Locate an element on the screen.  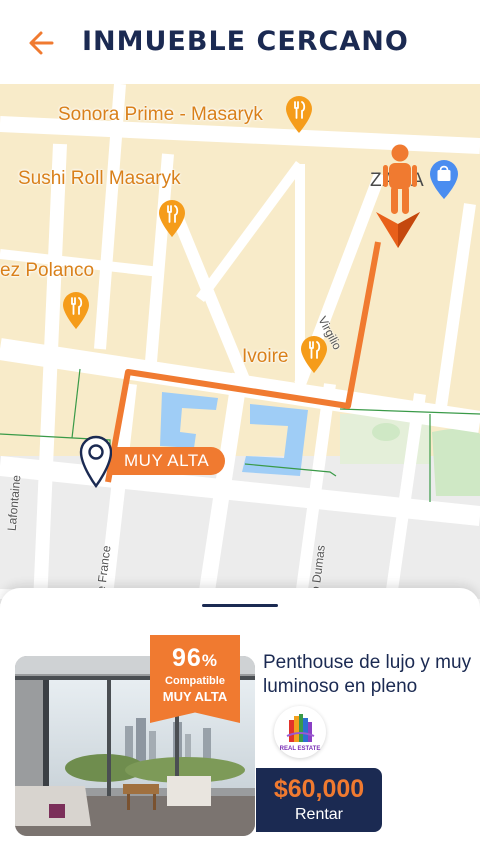
price-value: $60,000 is located at coordinates (319, 789).